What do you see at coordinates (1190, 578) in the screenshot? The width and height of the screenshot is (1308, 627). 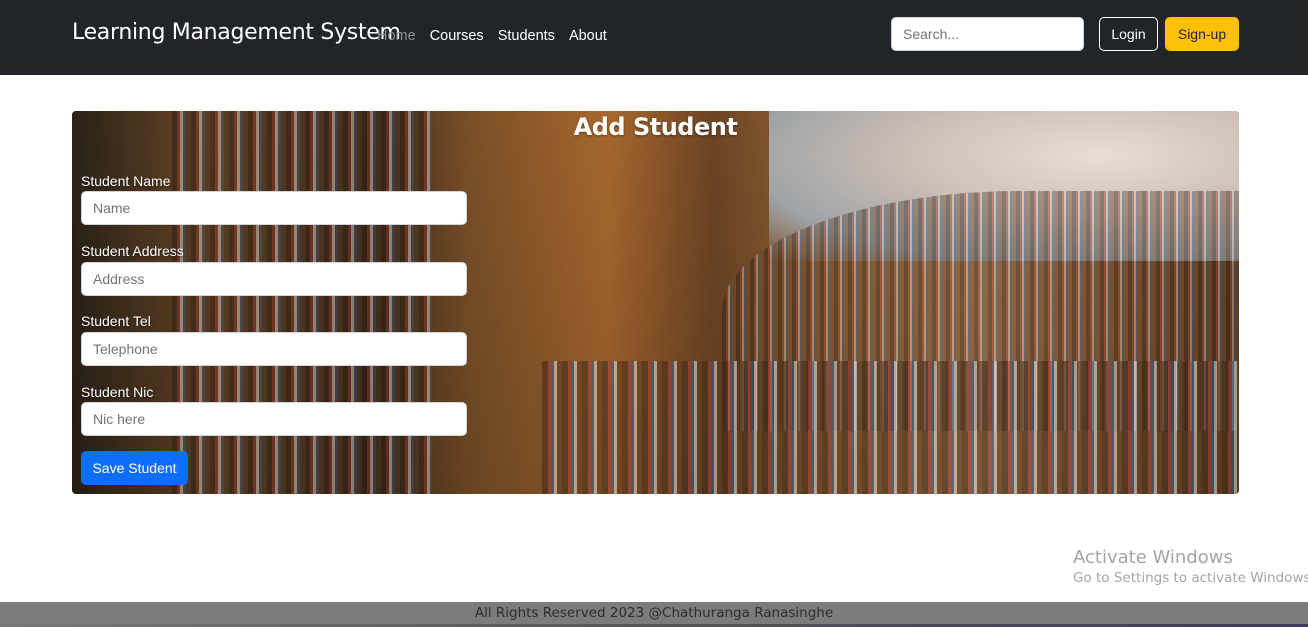 I see `watermark-subtitle: Go to Settings to activate Windows.` at bounding box center [1190, 578].